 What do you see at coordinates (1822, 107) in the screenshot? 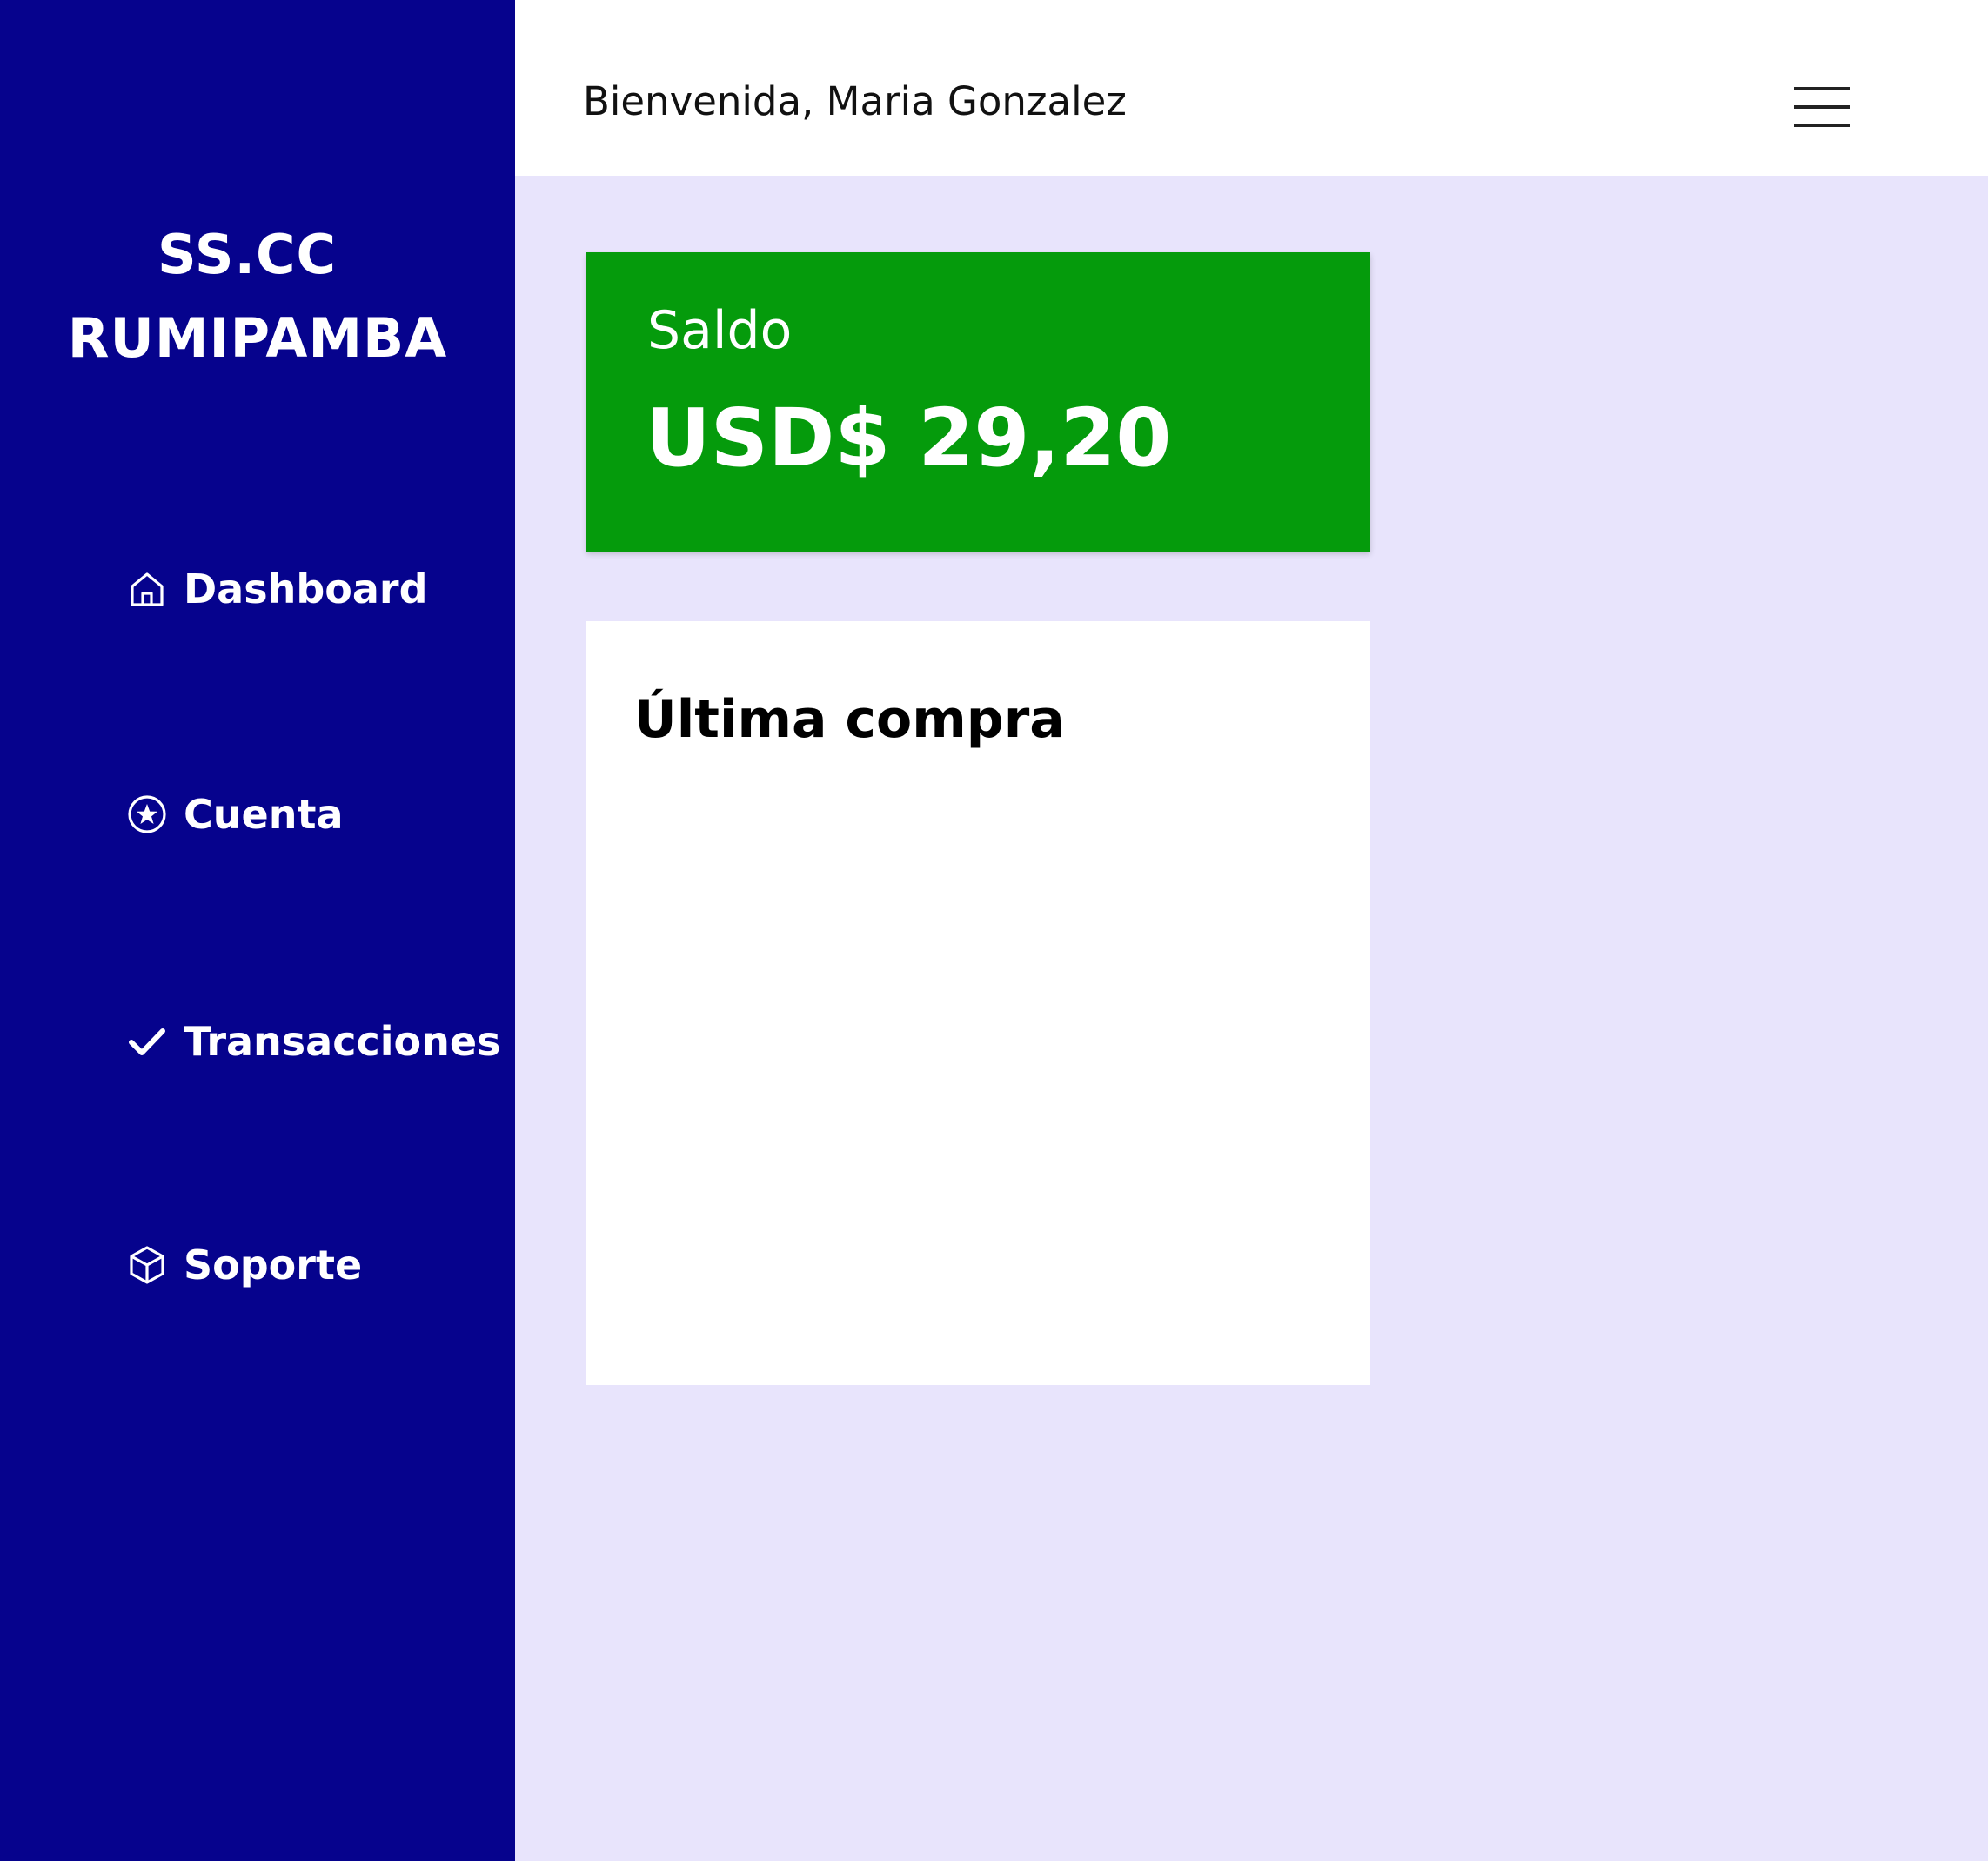
I see `hamburger-menu-icon` at bounding box center [1822, 107].